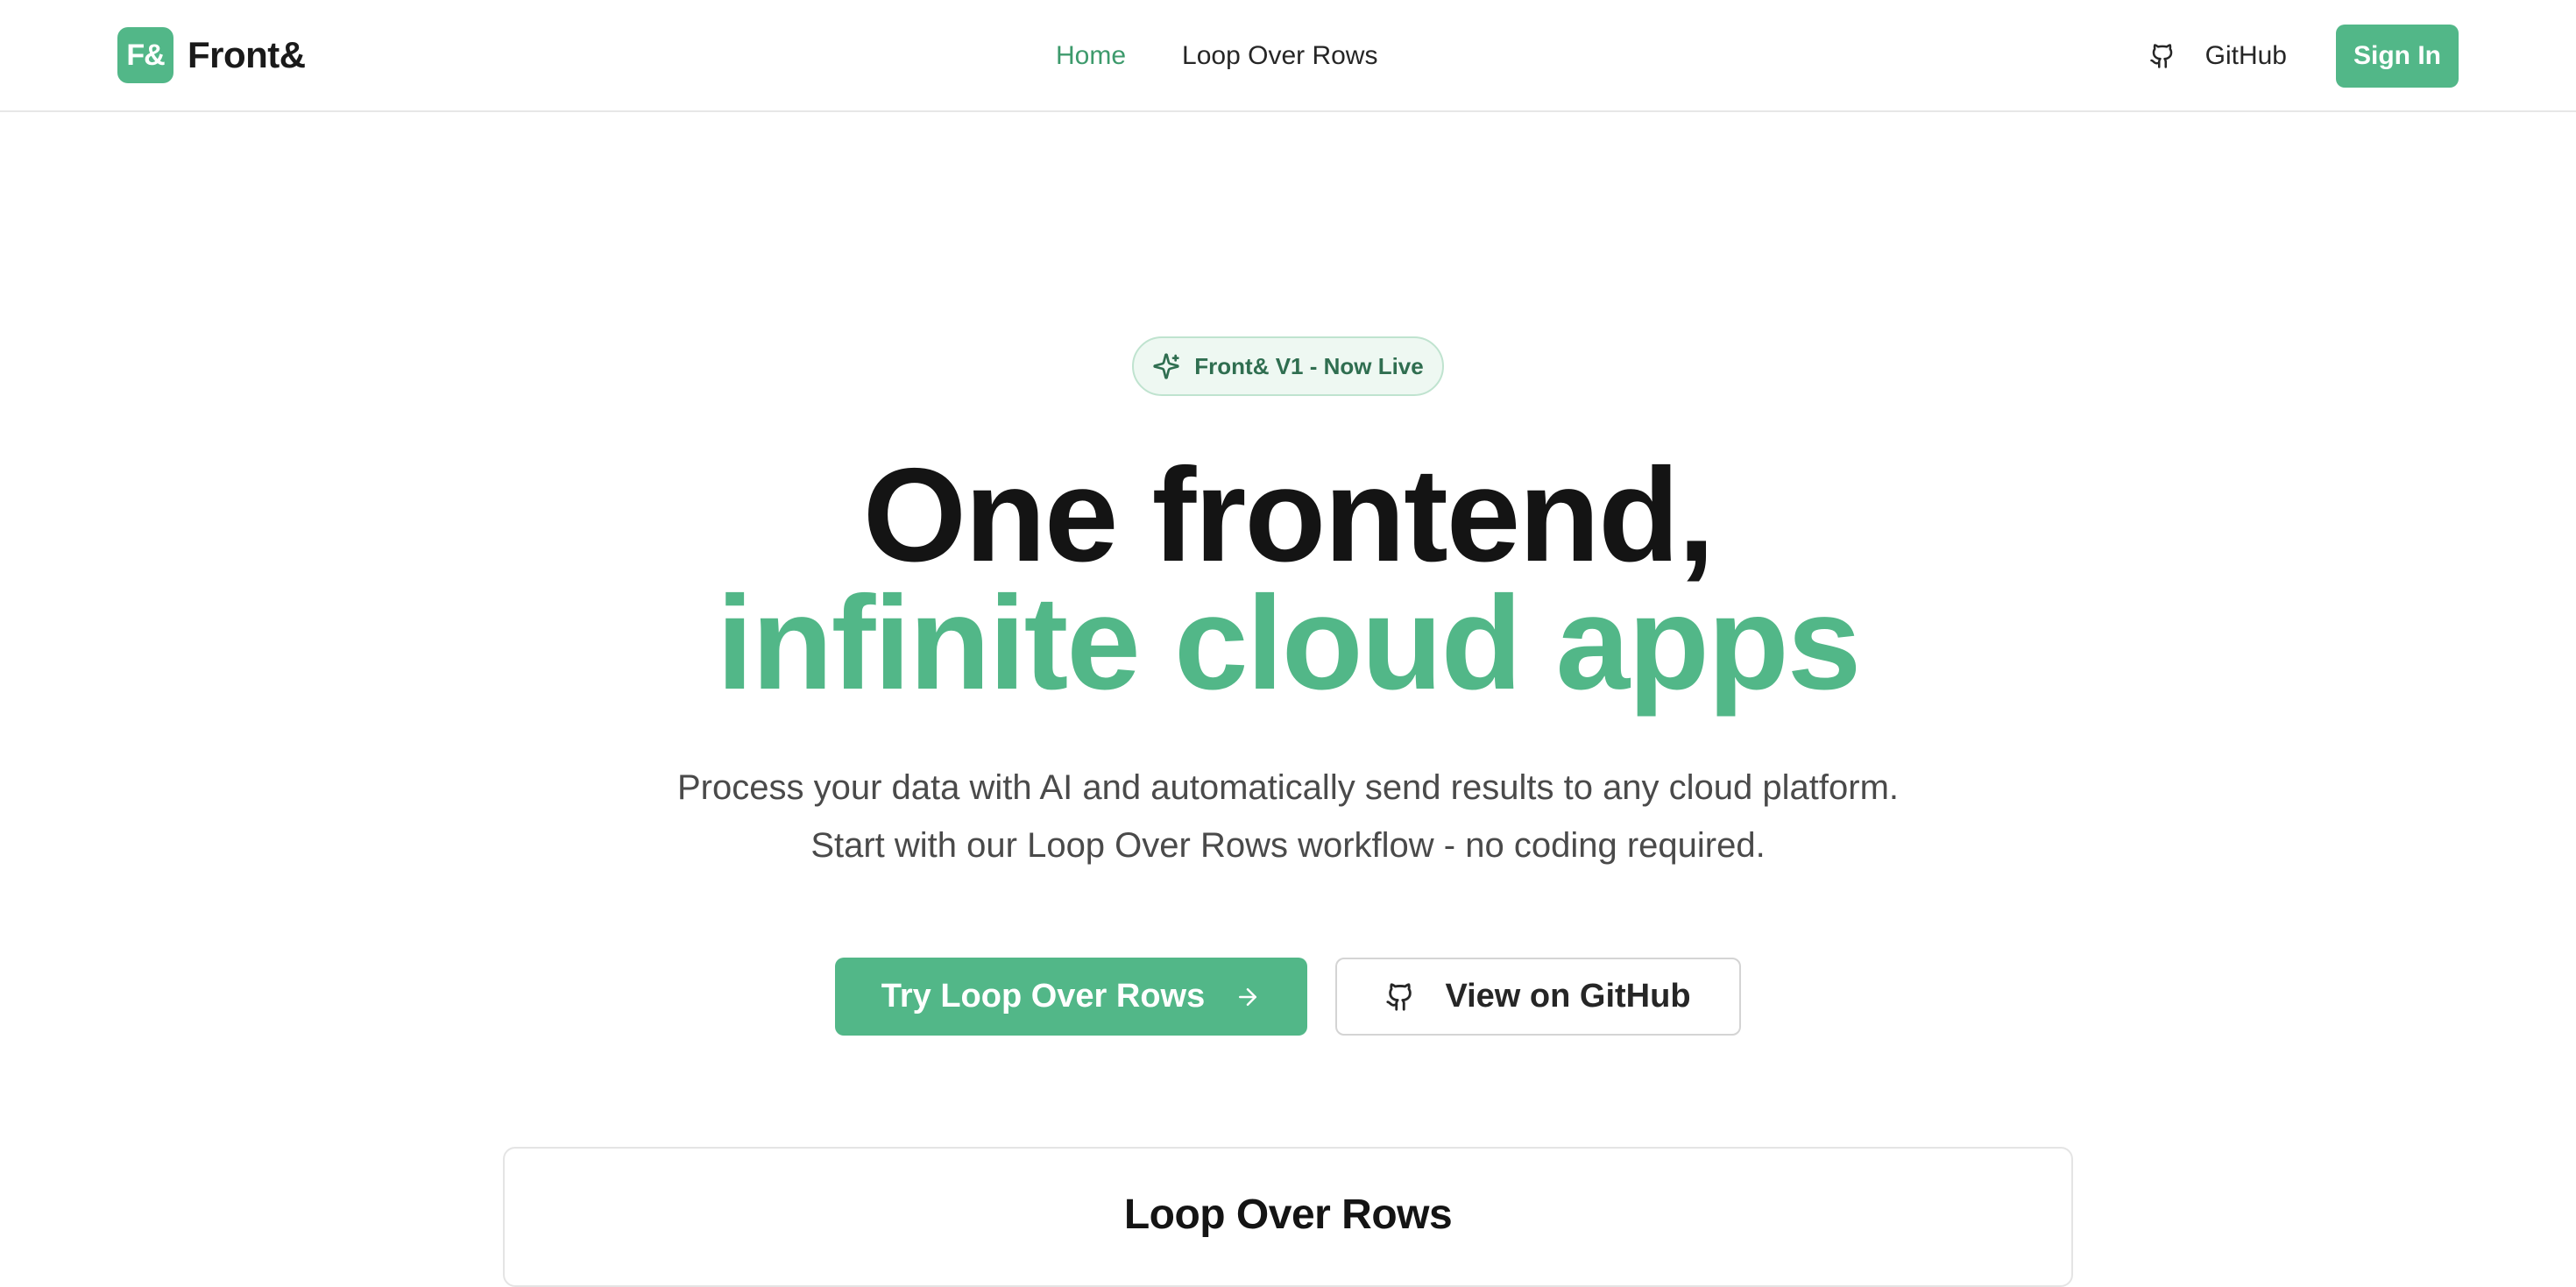  I want to click on github-link-label: GitHub, so click(2245, 56).